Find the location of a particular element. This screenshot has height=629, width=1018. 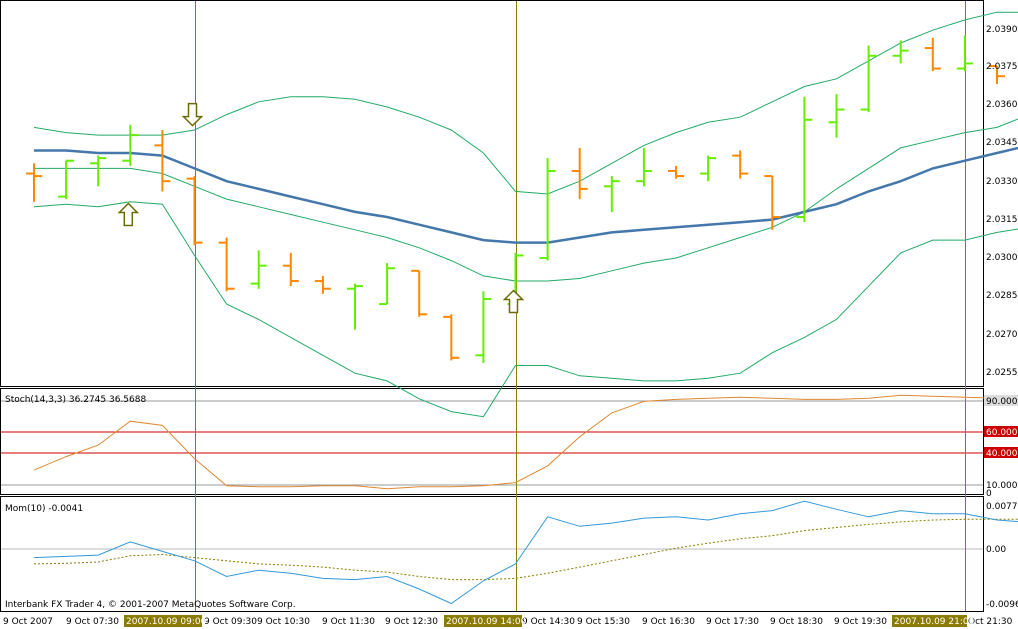

price-axis-label: 2.0375 is located at coordinates (1002, 67).